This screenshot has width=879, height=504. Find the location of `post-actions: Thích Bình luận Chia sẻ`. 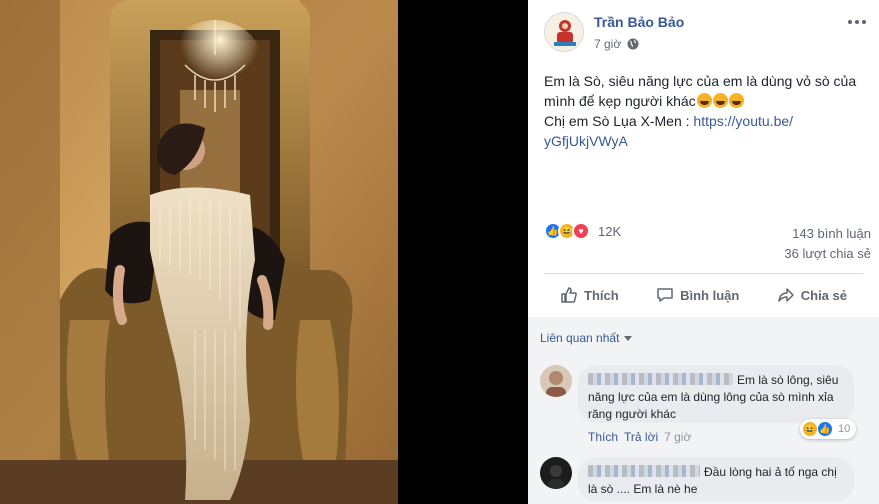

post-actions: Thích Bình luận Chia sẻ is located at coordinates (703, 295).